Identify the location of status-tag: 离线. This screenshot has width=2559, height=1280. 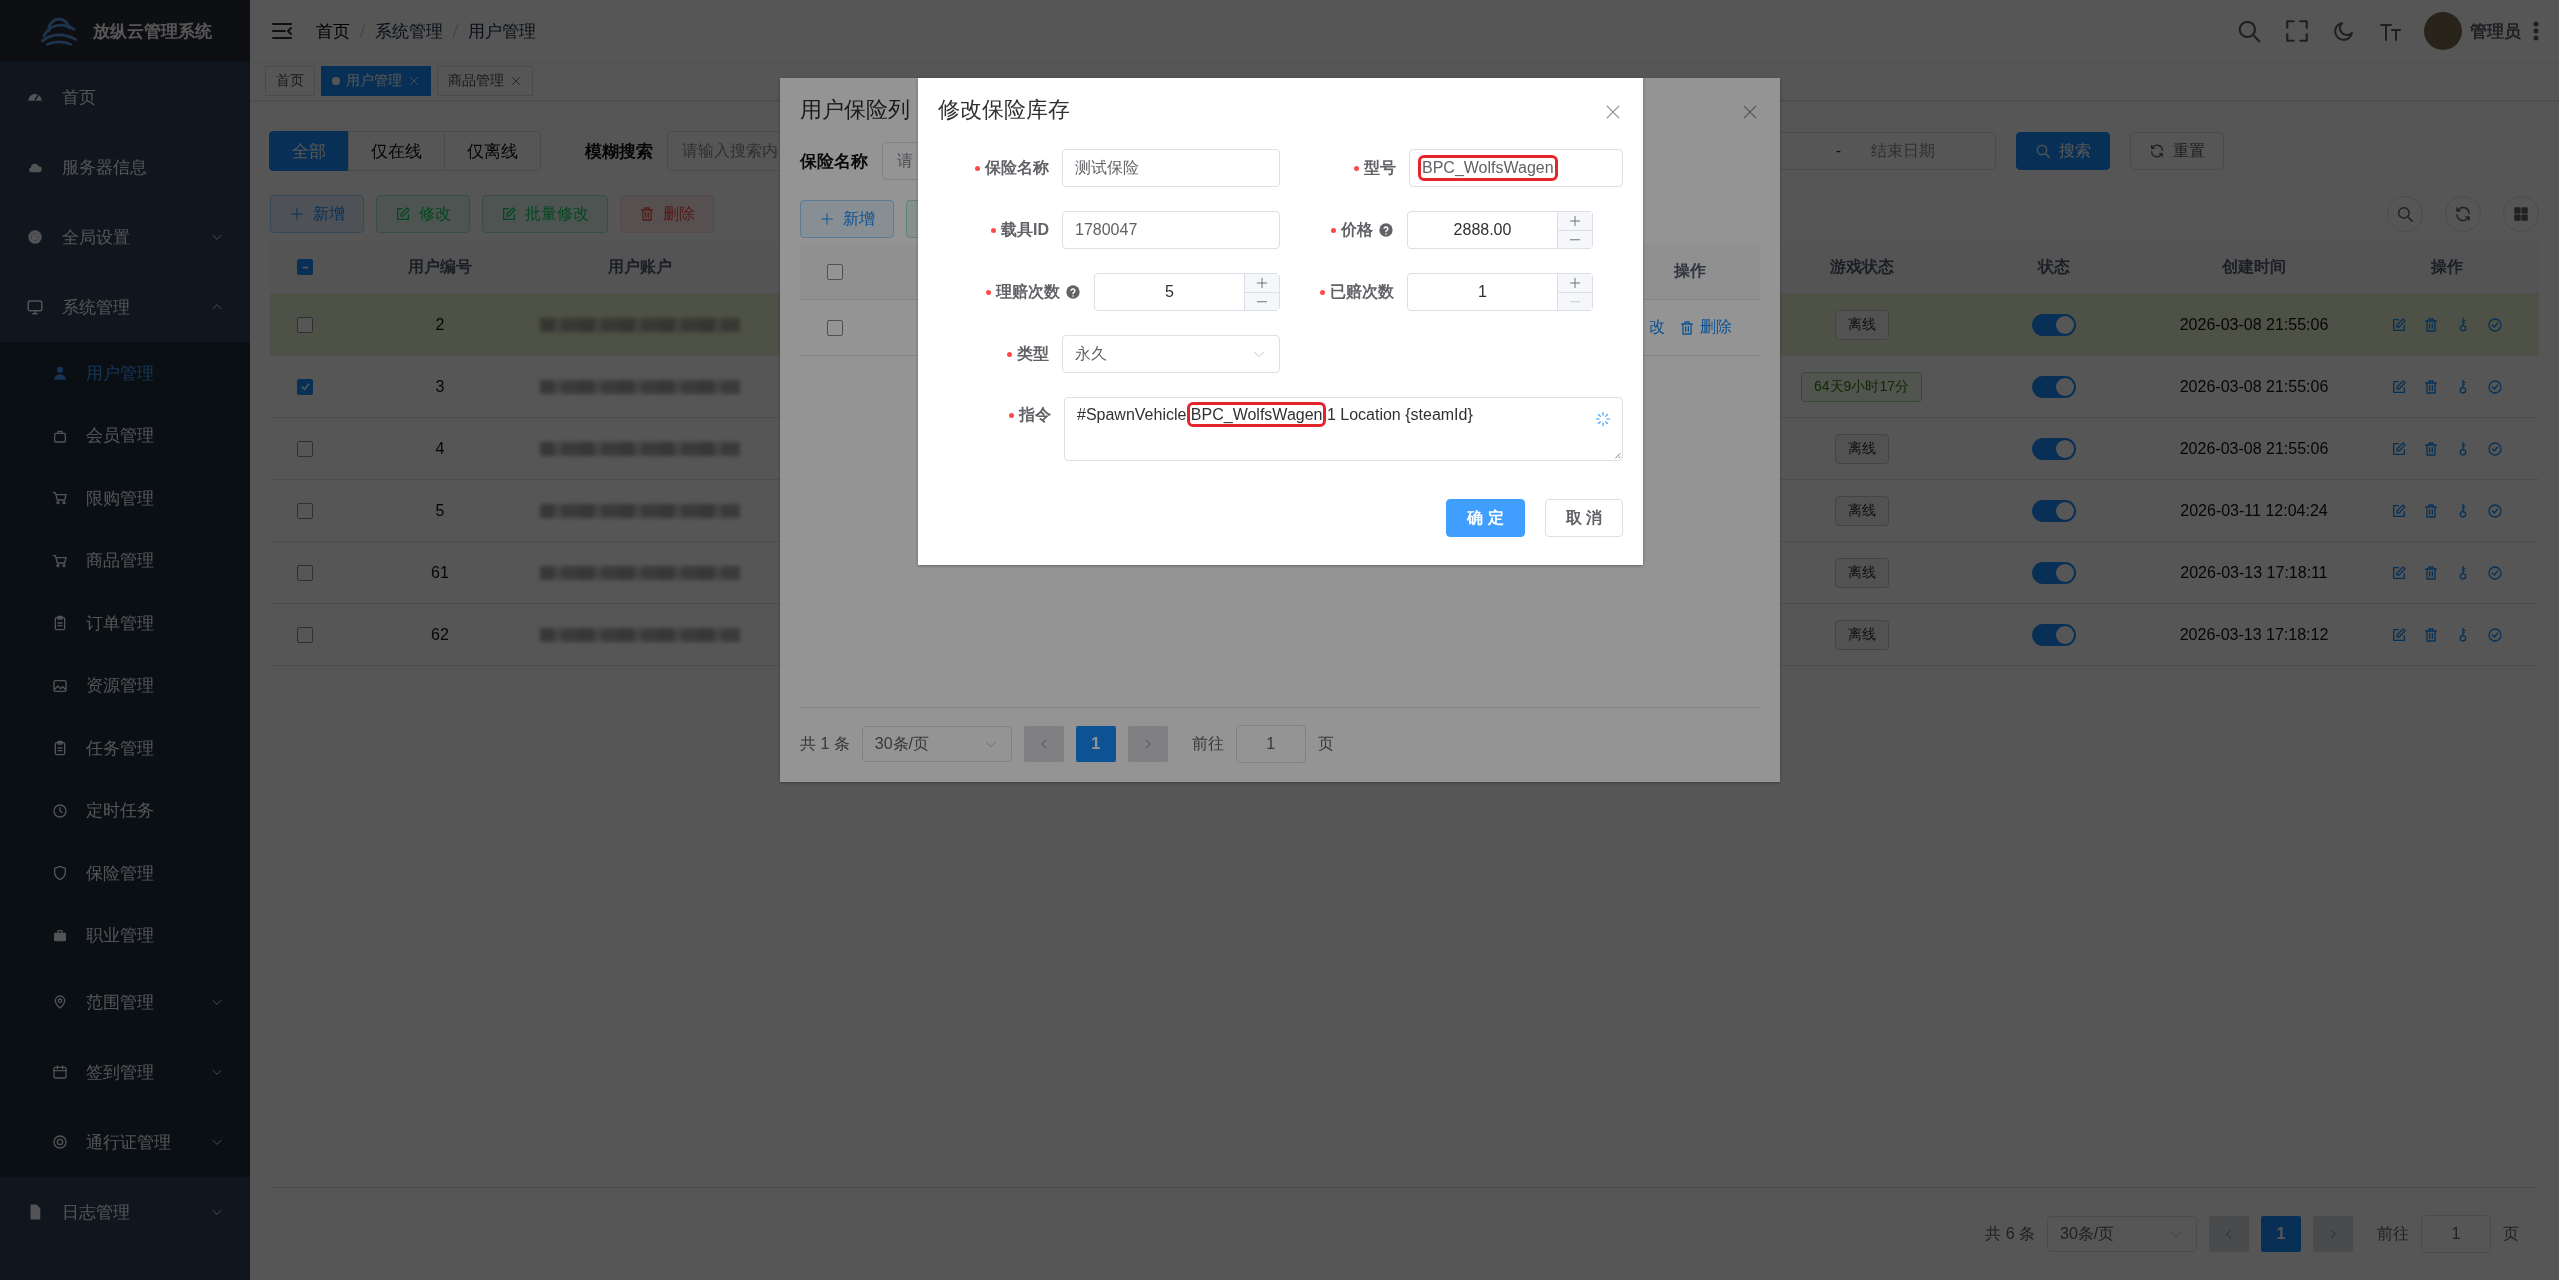
(1861, 448).